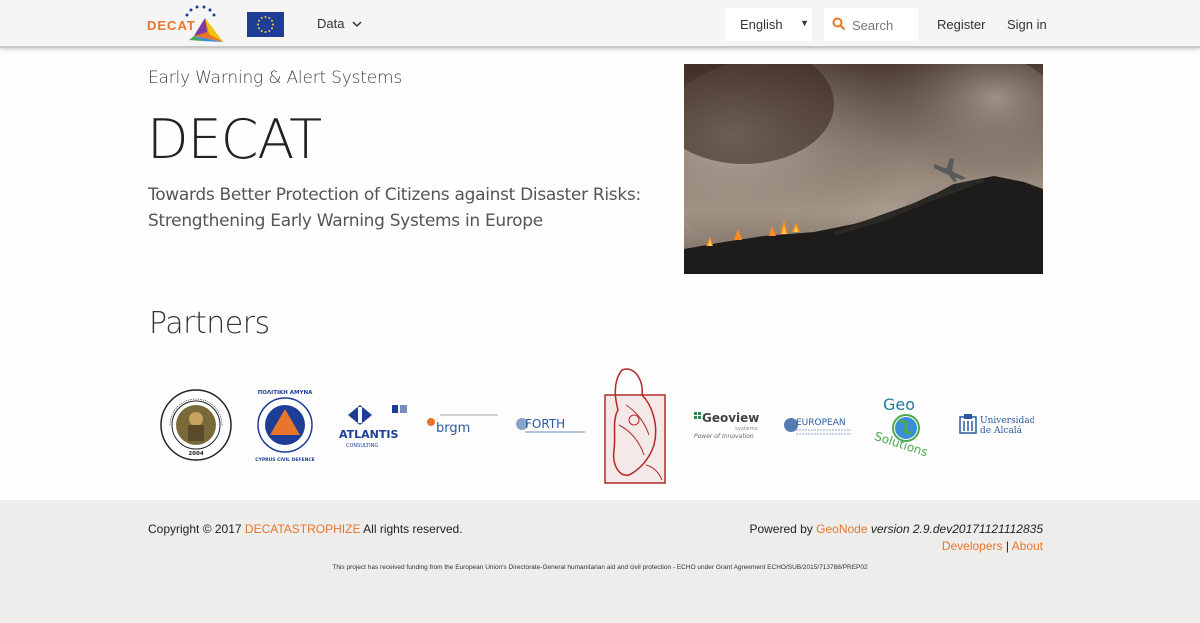  I want to click on register-link: Register, so click(961, 24).